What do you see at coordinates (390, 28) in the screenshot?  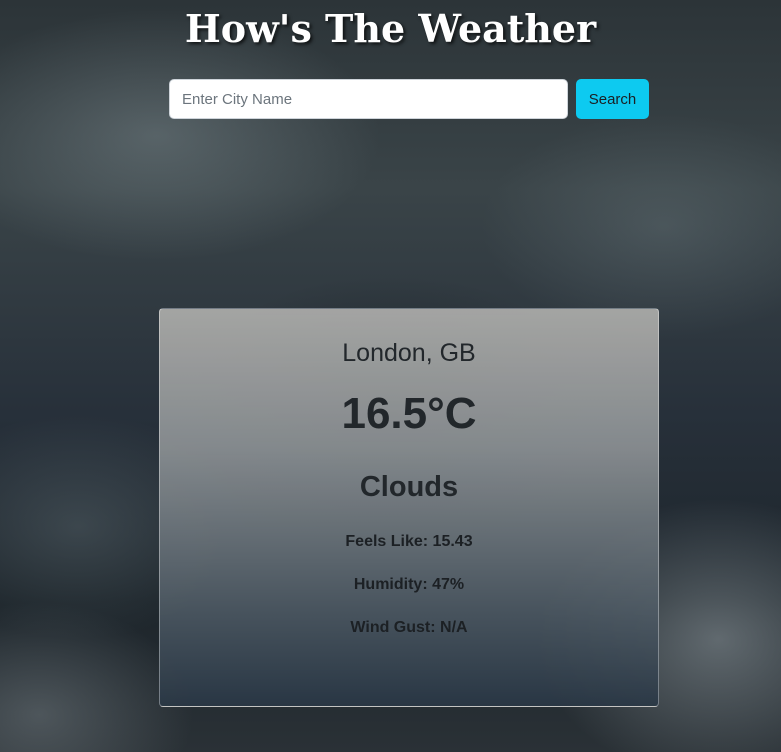 I see `page-title: How's The Weather` at bounding box center [390, 28].